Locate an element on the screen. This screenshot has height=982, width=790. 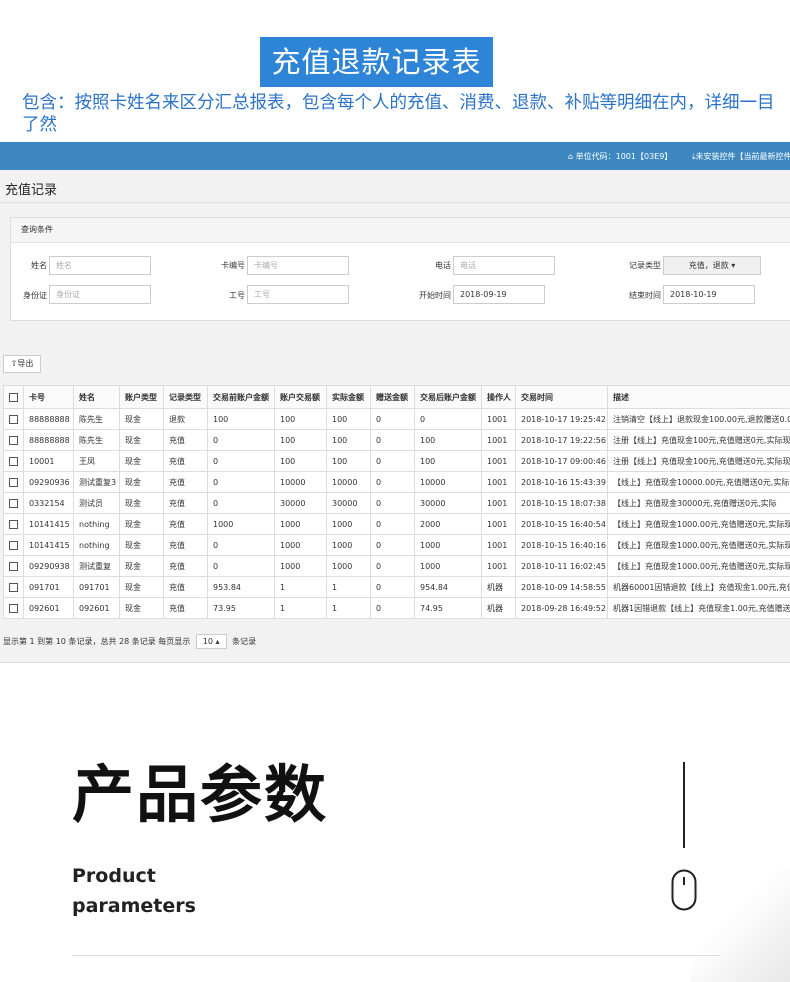
export-button: ⇧导出 is located at coordinates (22, 364).